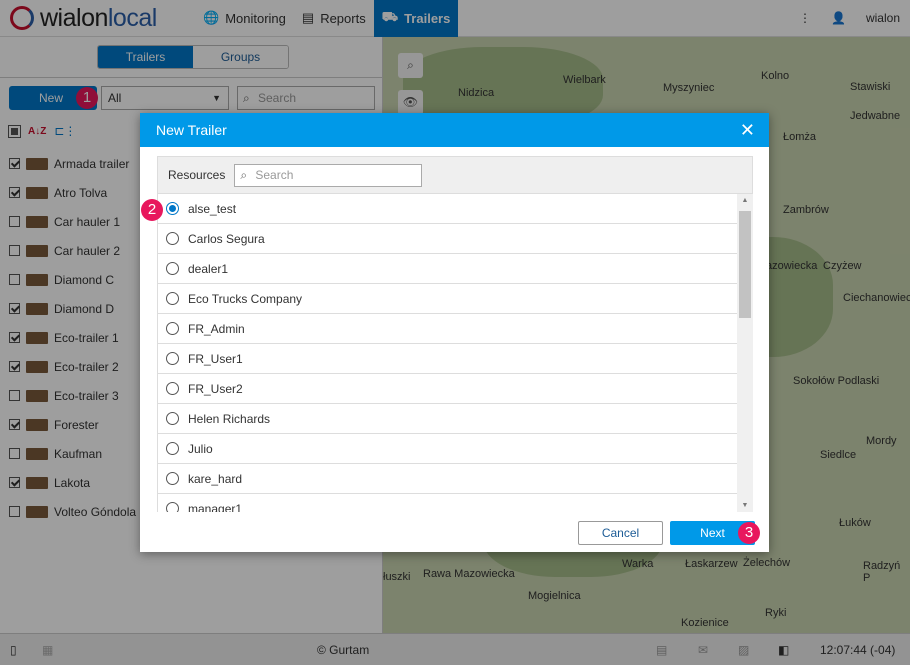 The height and width of the screenshot is (665, 910). I want to click on resource-name: alse_test, so click(212, 208).